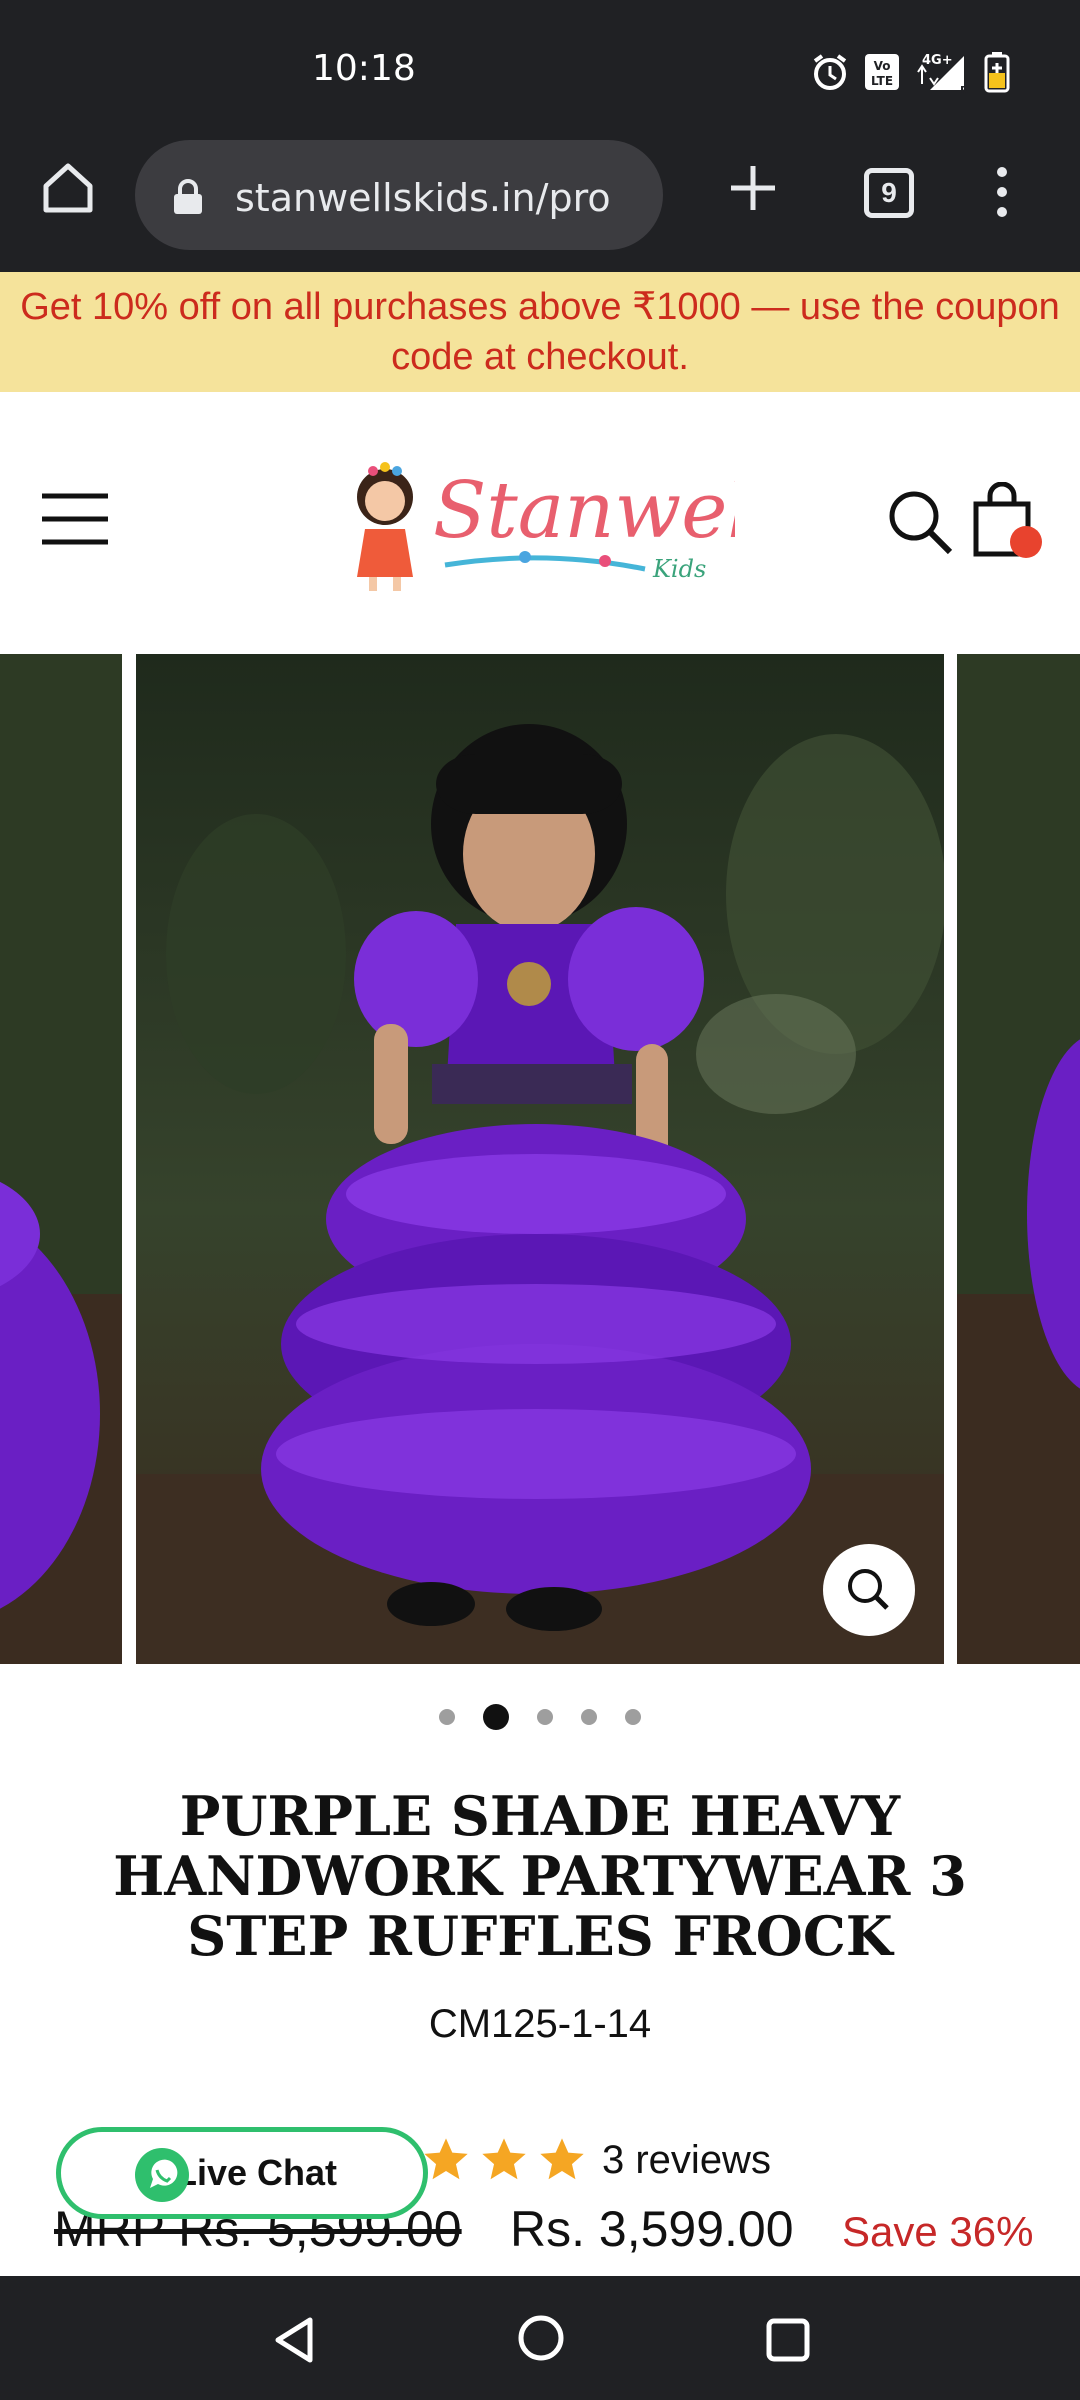 The image size is (1080, 2400). I want to click on zoom-button, so click(869, 1590).